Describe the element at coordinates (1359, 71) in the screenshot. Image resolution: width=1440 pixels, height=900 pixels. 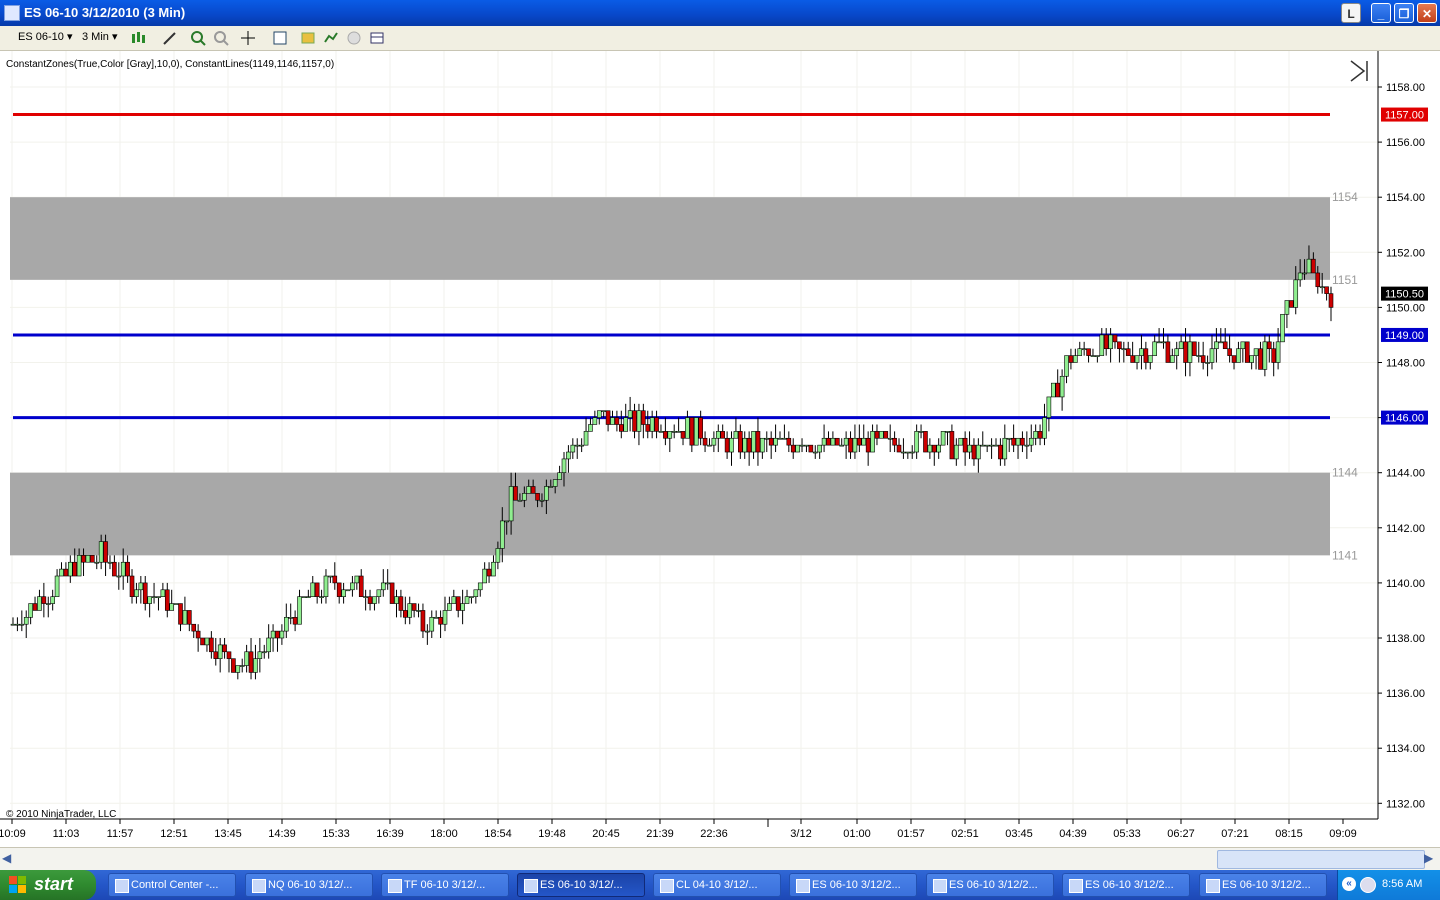
I see `skip-to-end-icon` at that location.